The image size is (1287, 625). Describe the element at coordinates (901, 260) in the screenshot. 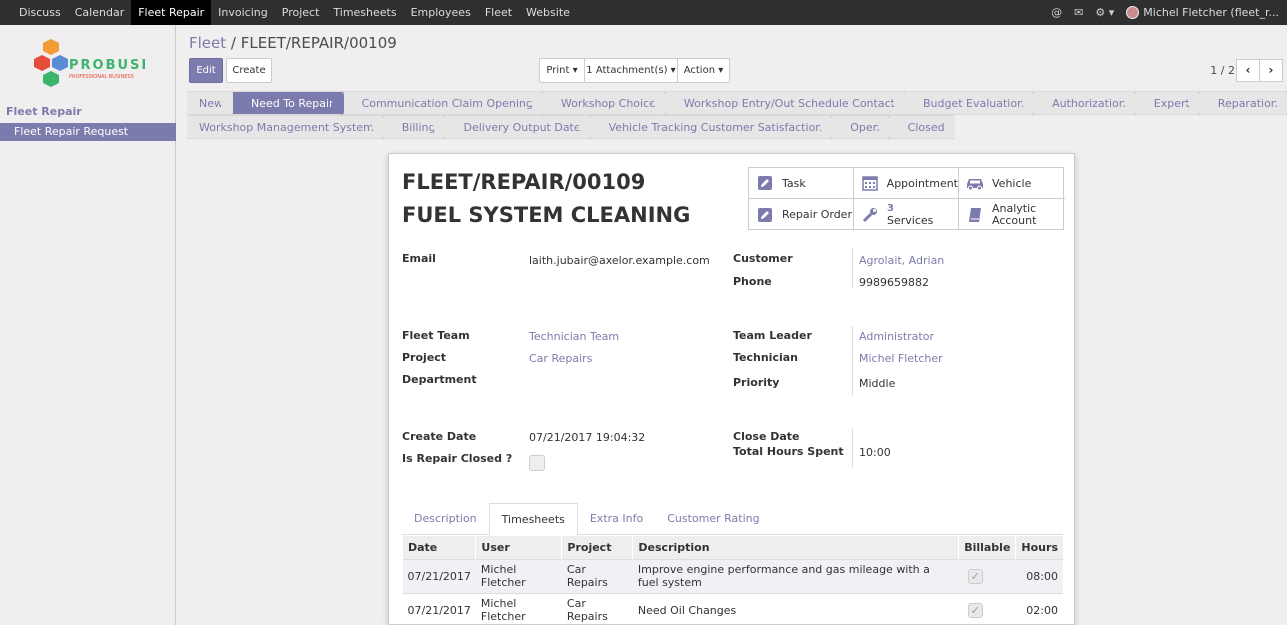

I see `customer-value: Agrolait, Adrian` at that location.